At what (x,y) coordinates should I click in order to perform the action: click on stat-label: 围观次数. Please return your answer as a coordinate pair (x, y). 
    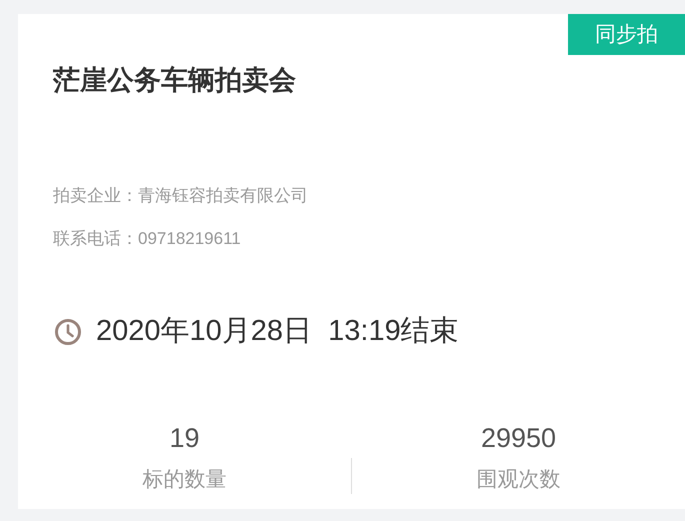
    Looking at the image, I should click on (518, 480).